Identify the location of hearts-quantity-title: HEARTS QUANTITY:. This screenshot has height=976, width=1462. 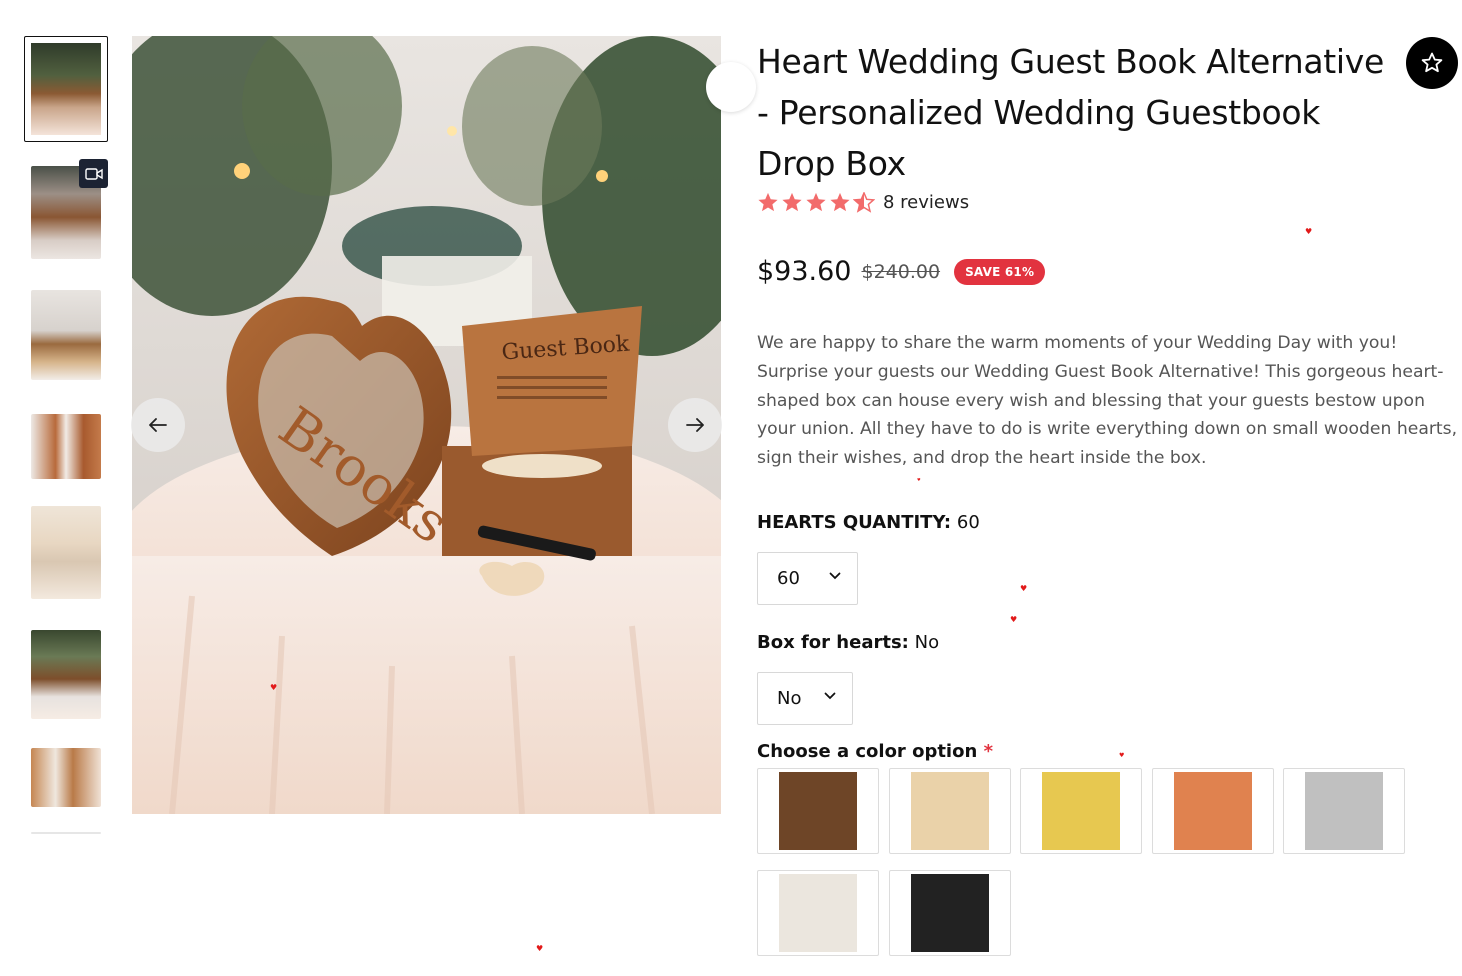
(854, 522).